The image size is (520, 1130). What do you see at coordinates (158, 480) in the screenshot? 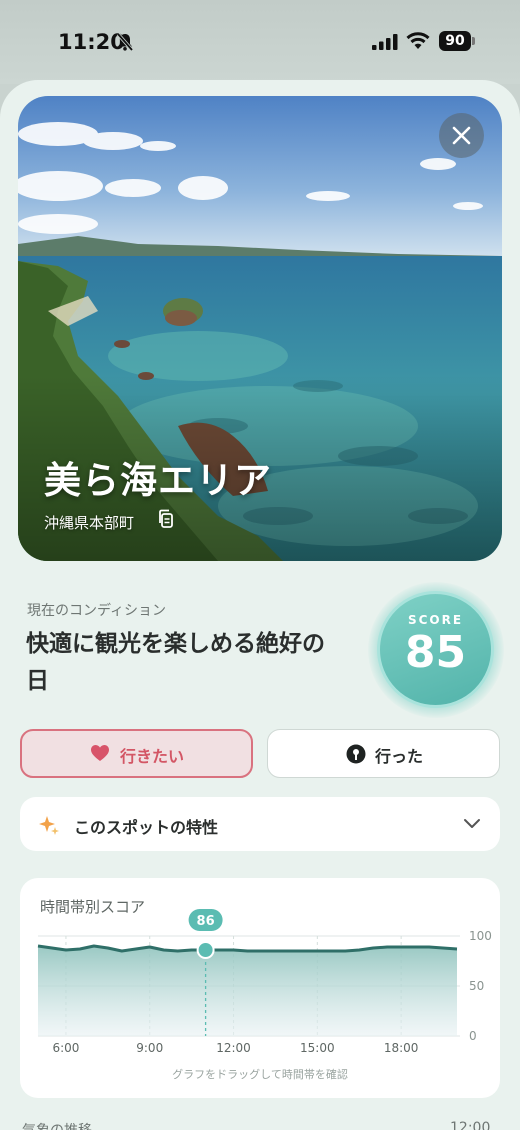
I see `spot-name: 美ら海エリア` at bounding box center [158, 480].